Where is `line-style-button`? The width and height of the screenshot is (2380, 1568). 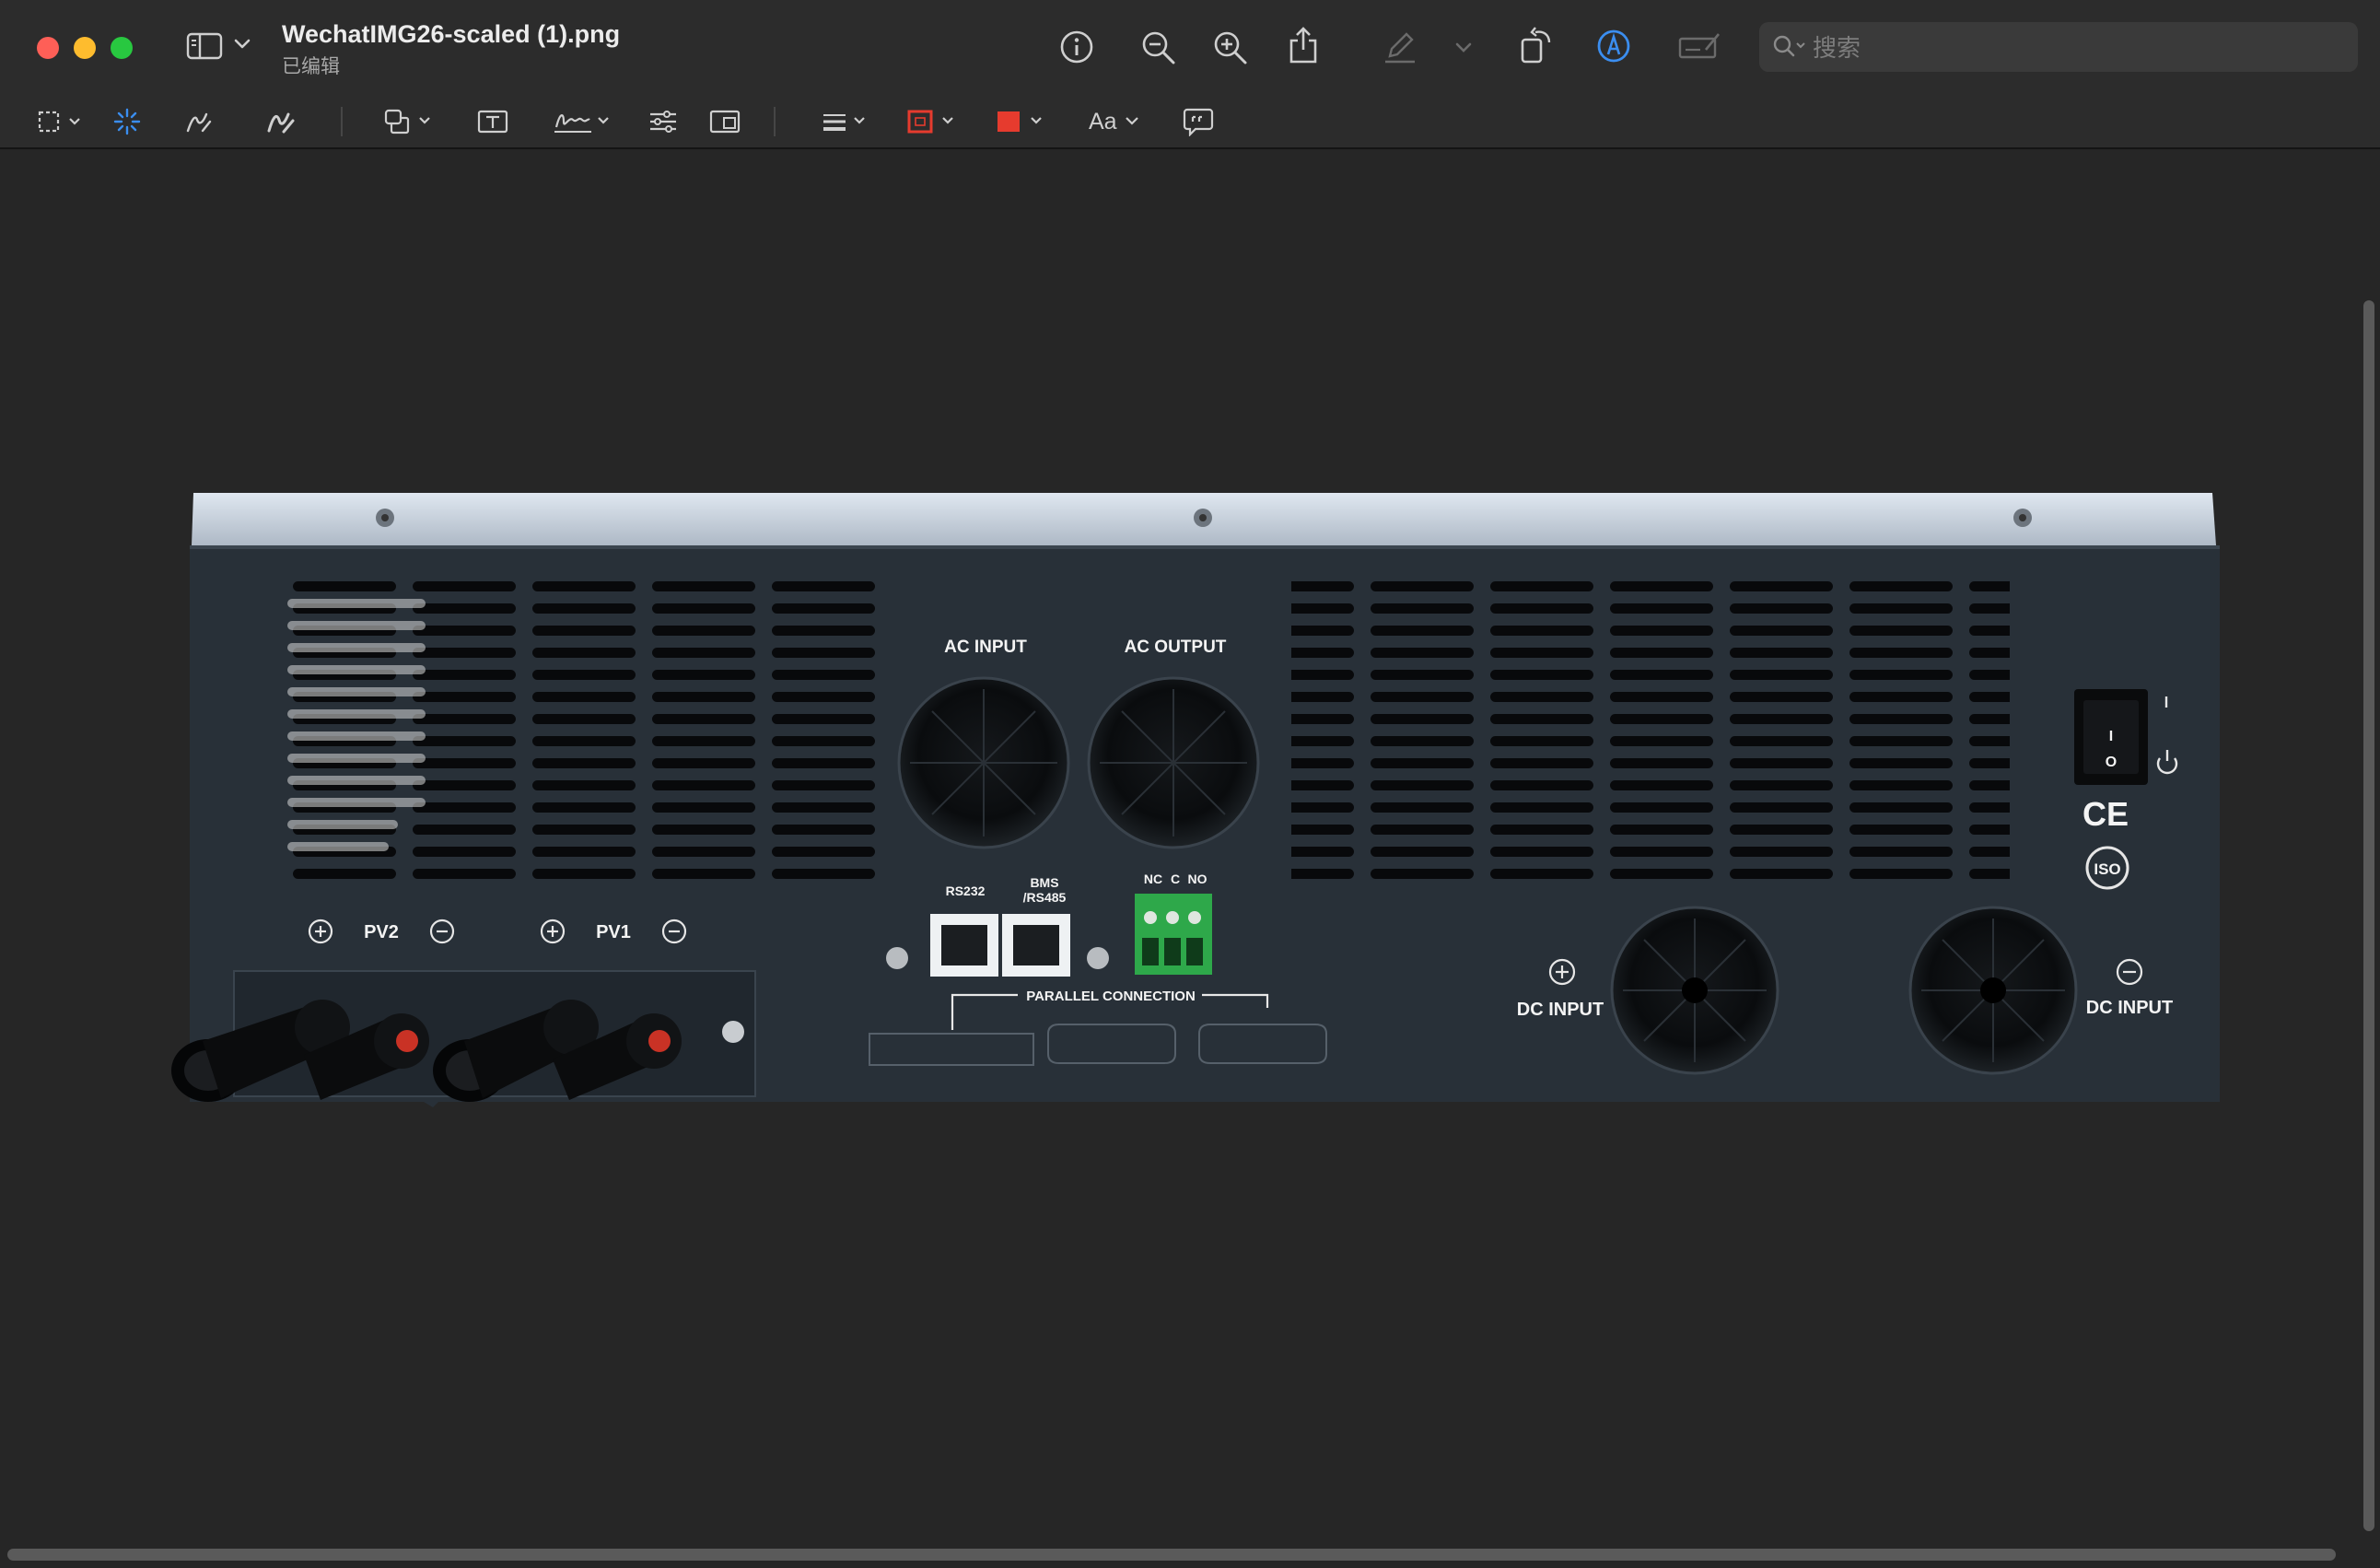 line-style-button is located at coordinates (845, 122).